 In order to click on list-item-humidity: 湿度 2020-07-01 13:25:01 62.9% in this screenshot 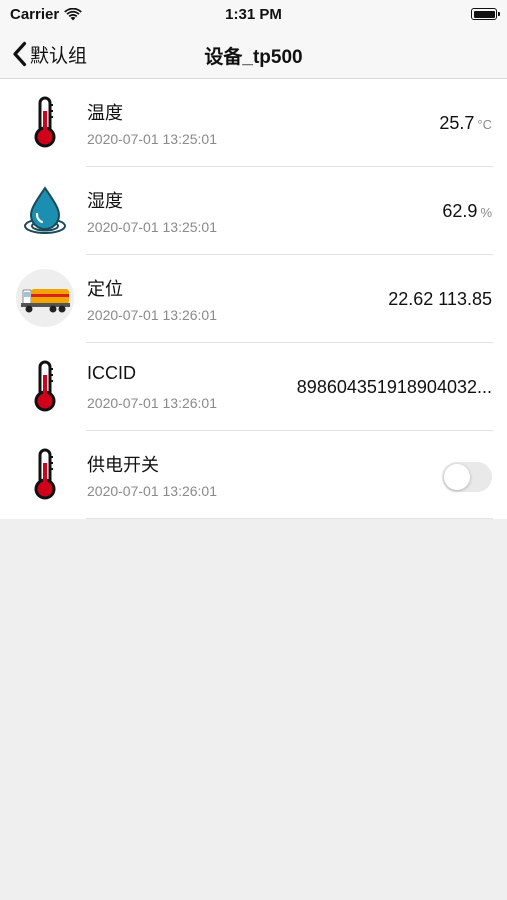, I will do `click(253, 211)`.